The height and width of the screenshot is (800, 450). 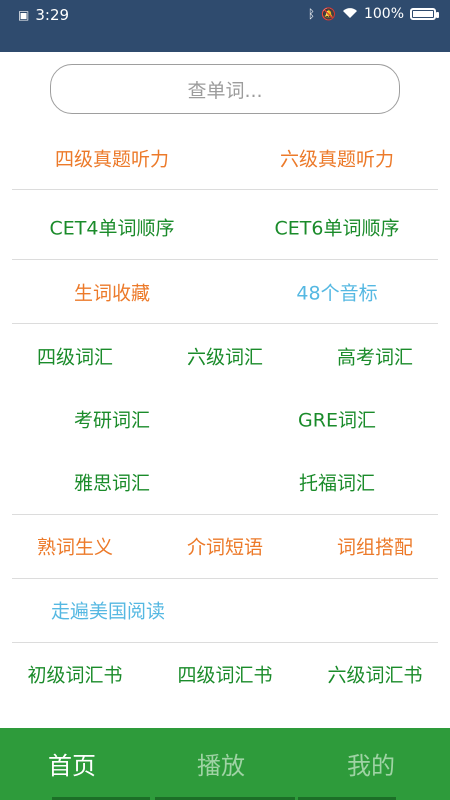 I want to click on menu-item: 高考词汇, so click(x=375, y=356).